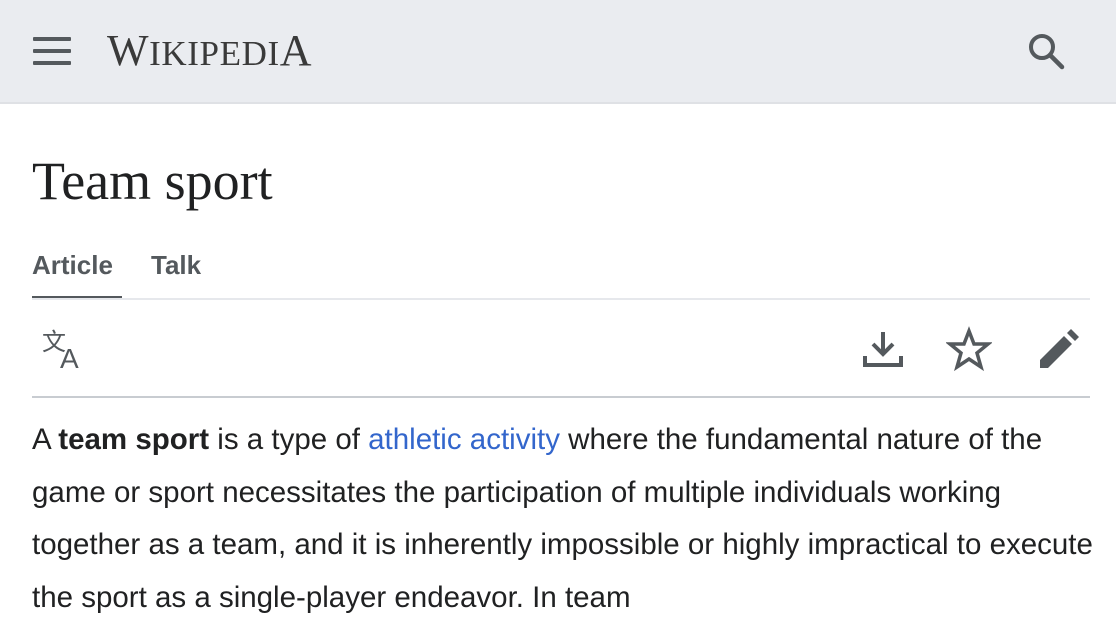 The width and height of the screenshot is (1116, 624). I want to click on bold-term: team sport, so click(134, 439).